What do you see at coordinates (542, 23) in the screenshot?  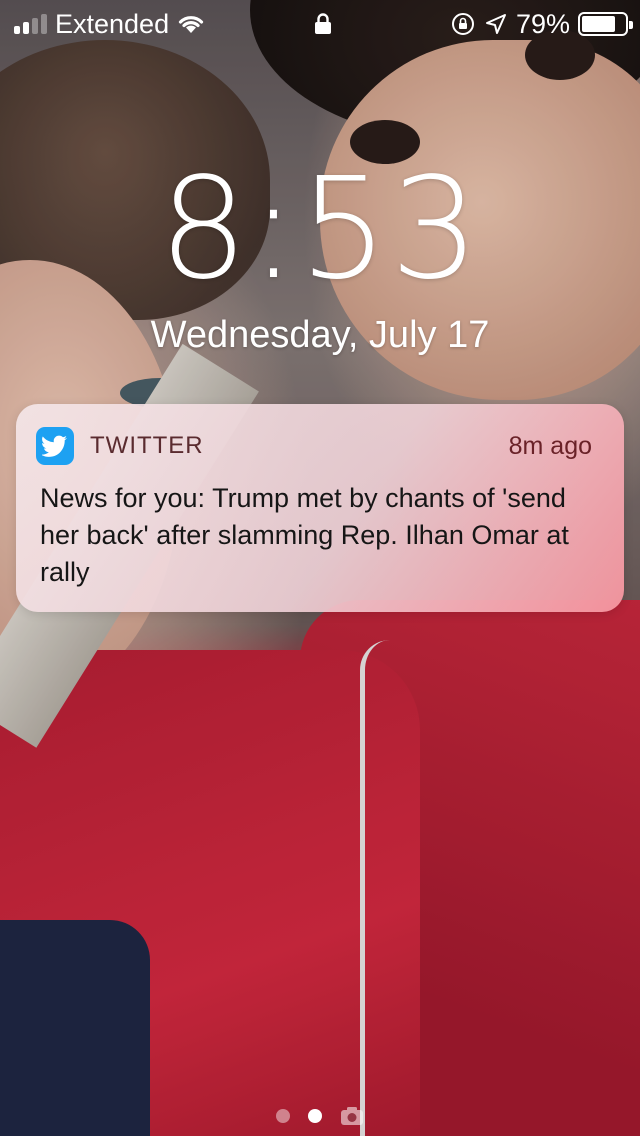 I see `battery-percentage: 79%` at bounding box center [542, 23].